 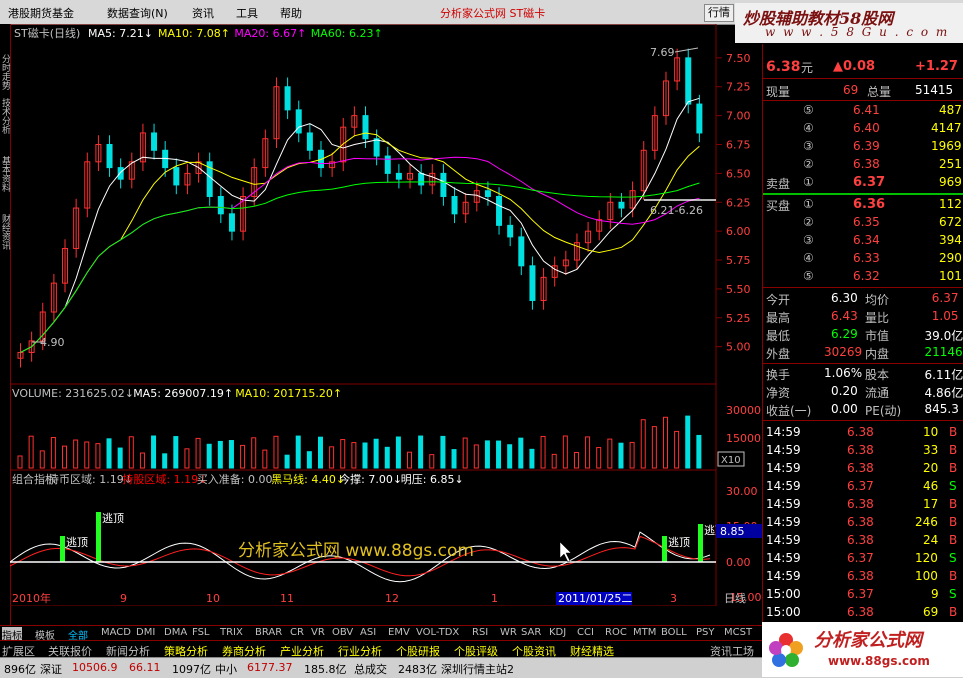 I want to click on status-item-2: 10506.9, so click(x=95, y=667).